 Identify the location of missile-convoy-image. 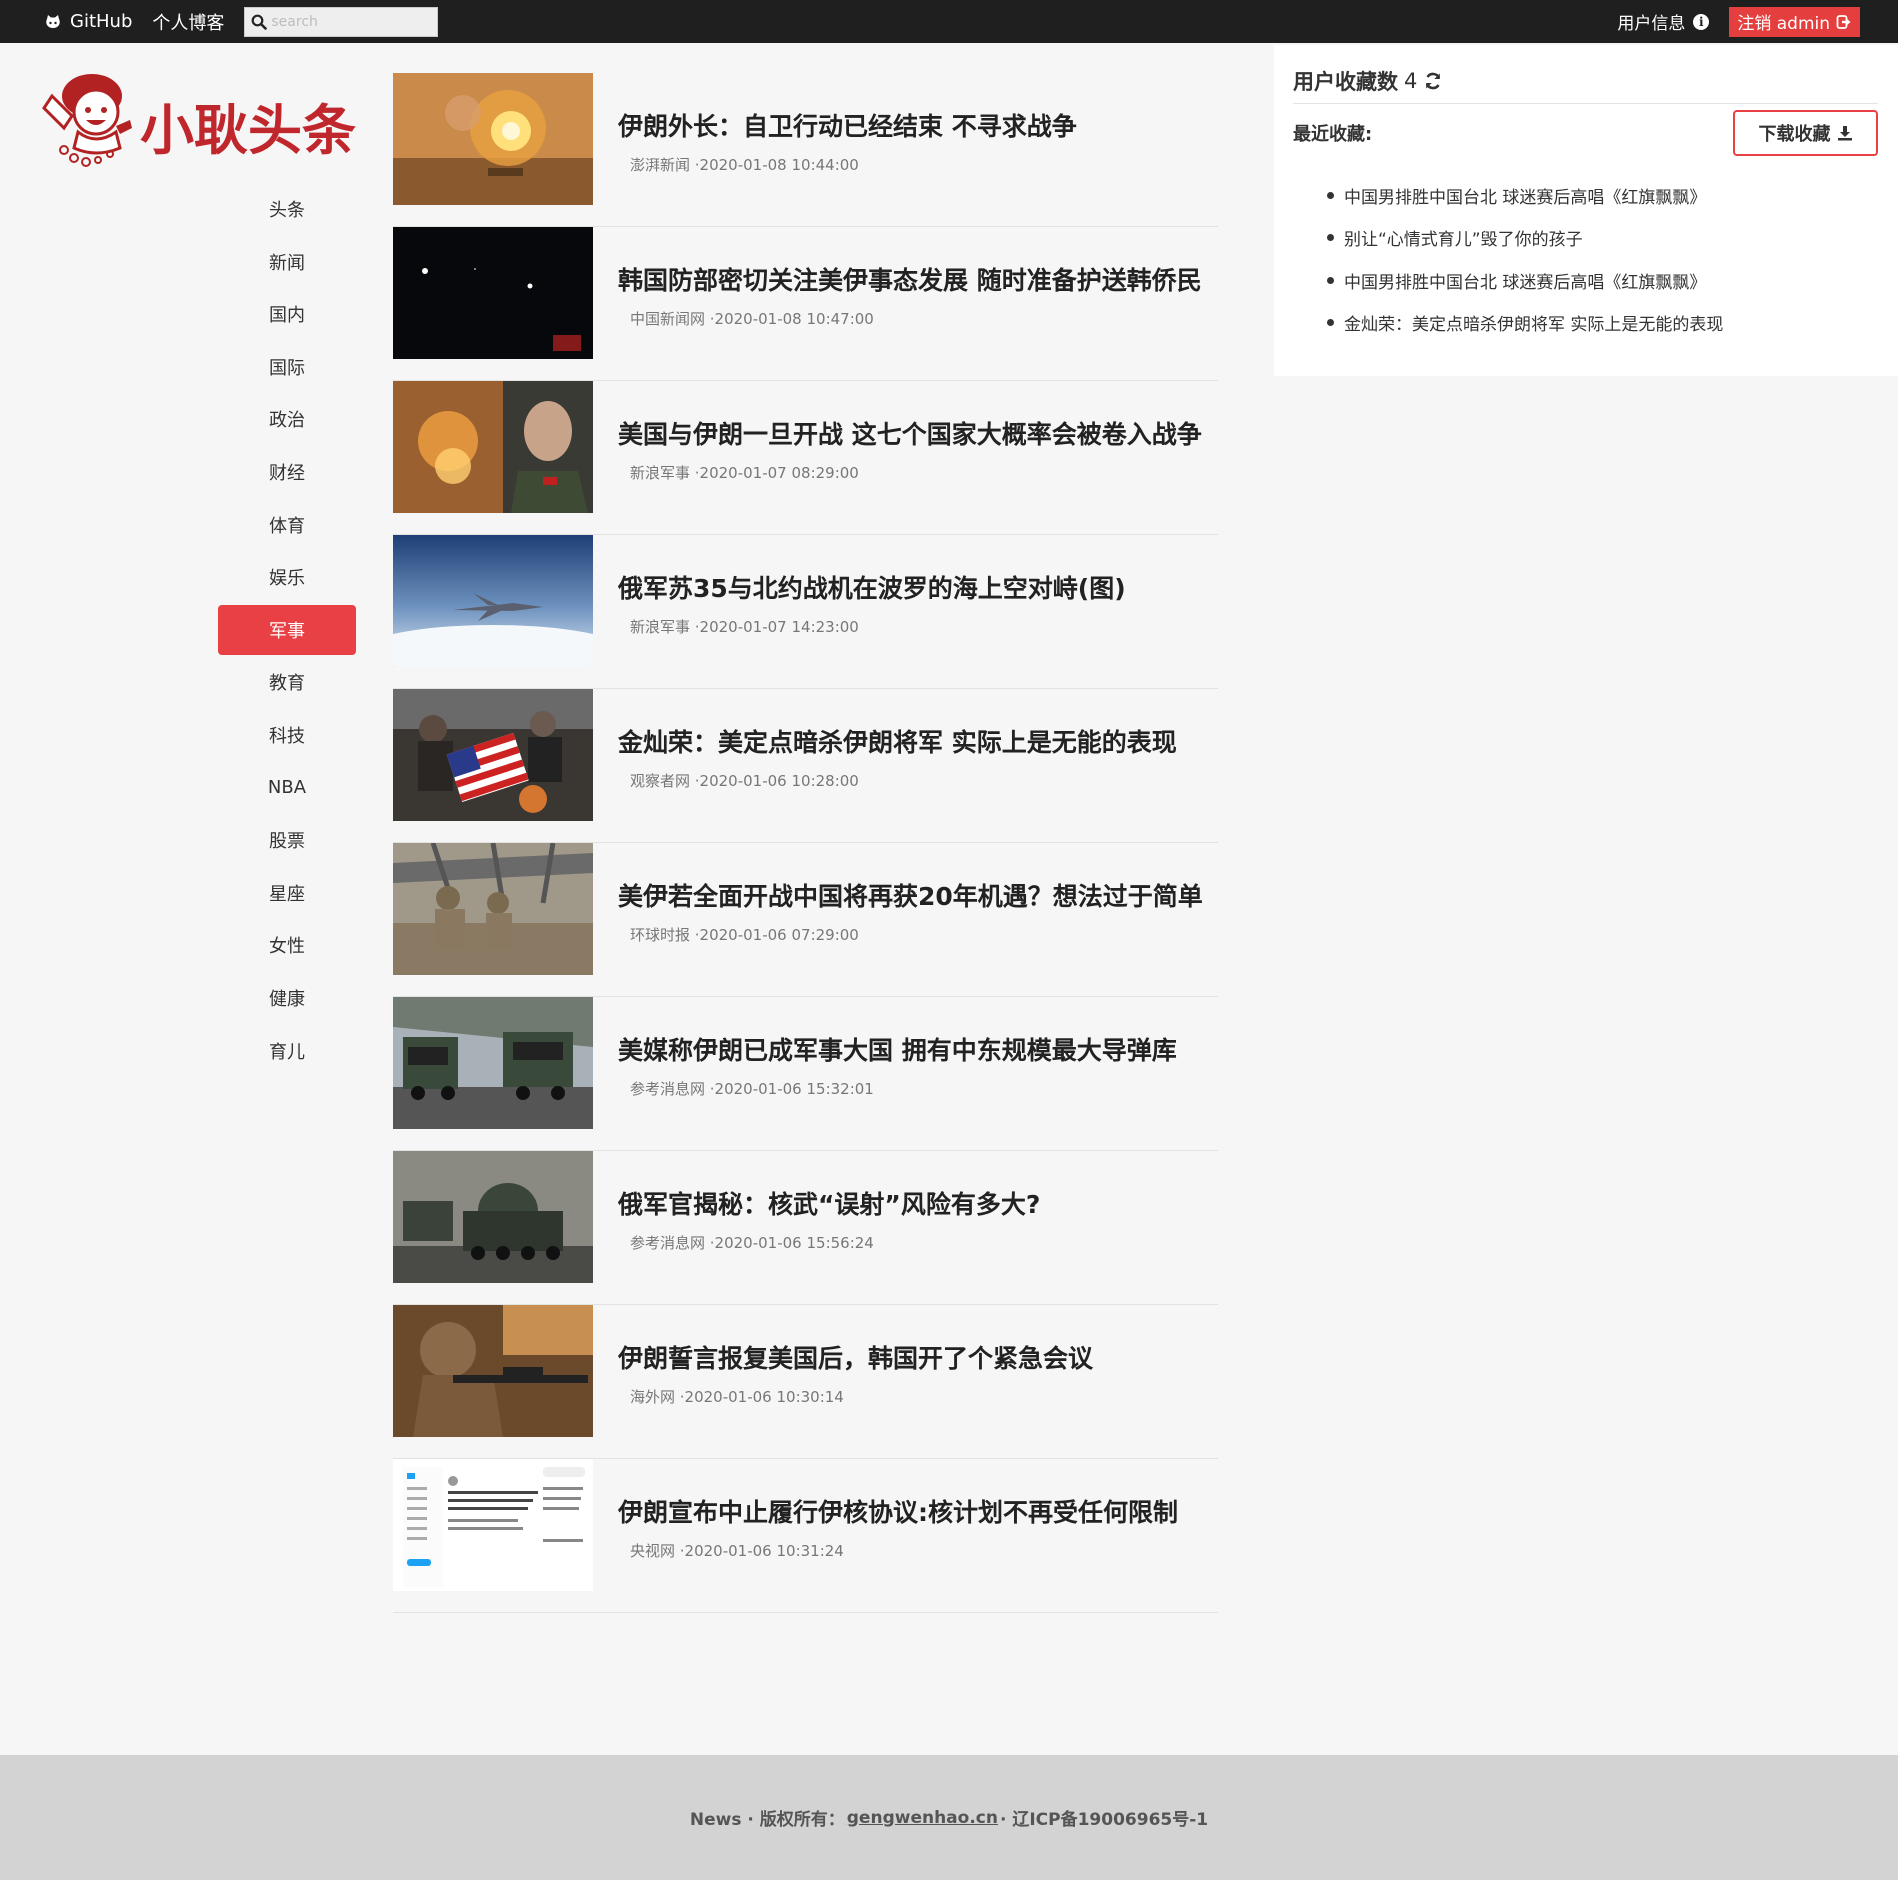
(493, 1217).